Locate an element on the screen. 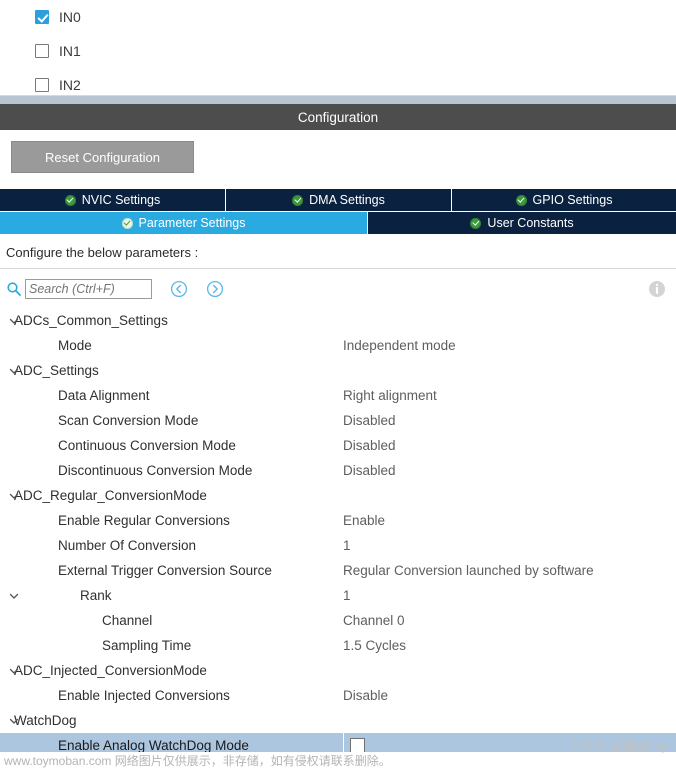 The image size is (676, 772). watermark-csdn: CSDN @趣知boy is located at coordinates (619, 746).